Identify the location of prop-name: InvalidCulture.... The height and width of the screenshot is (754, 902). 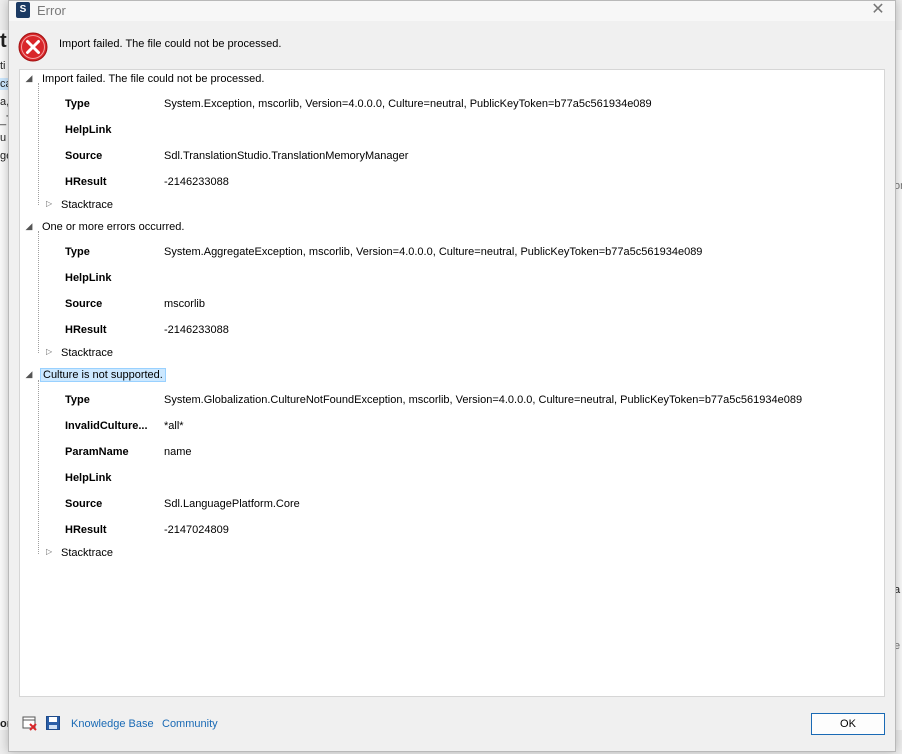
(106, 426).